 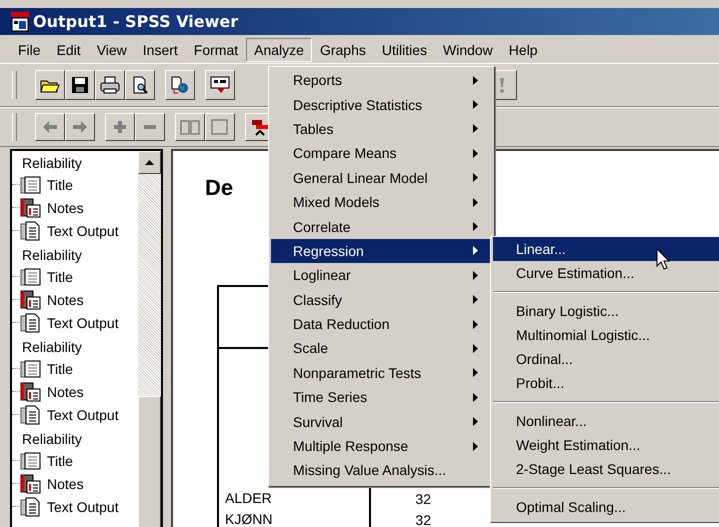 What do you see at coordinates (381, 446) in the screenshot?
I see `menu-item: Multiple Response` at bounding box center [381, 446].